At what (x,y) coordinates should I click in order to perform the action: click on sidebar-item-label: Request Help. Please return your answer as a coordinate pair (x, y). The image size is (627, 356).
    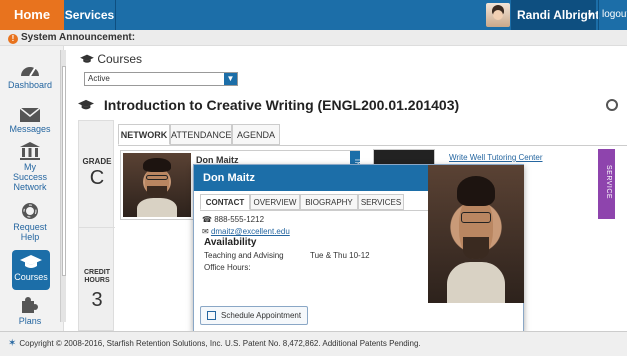
    Looking at the image, I should click on (30, 232).